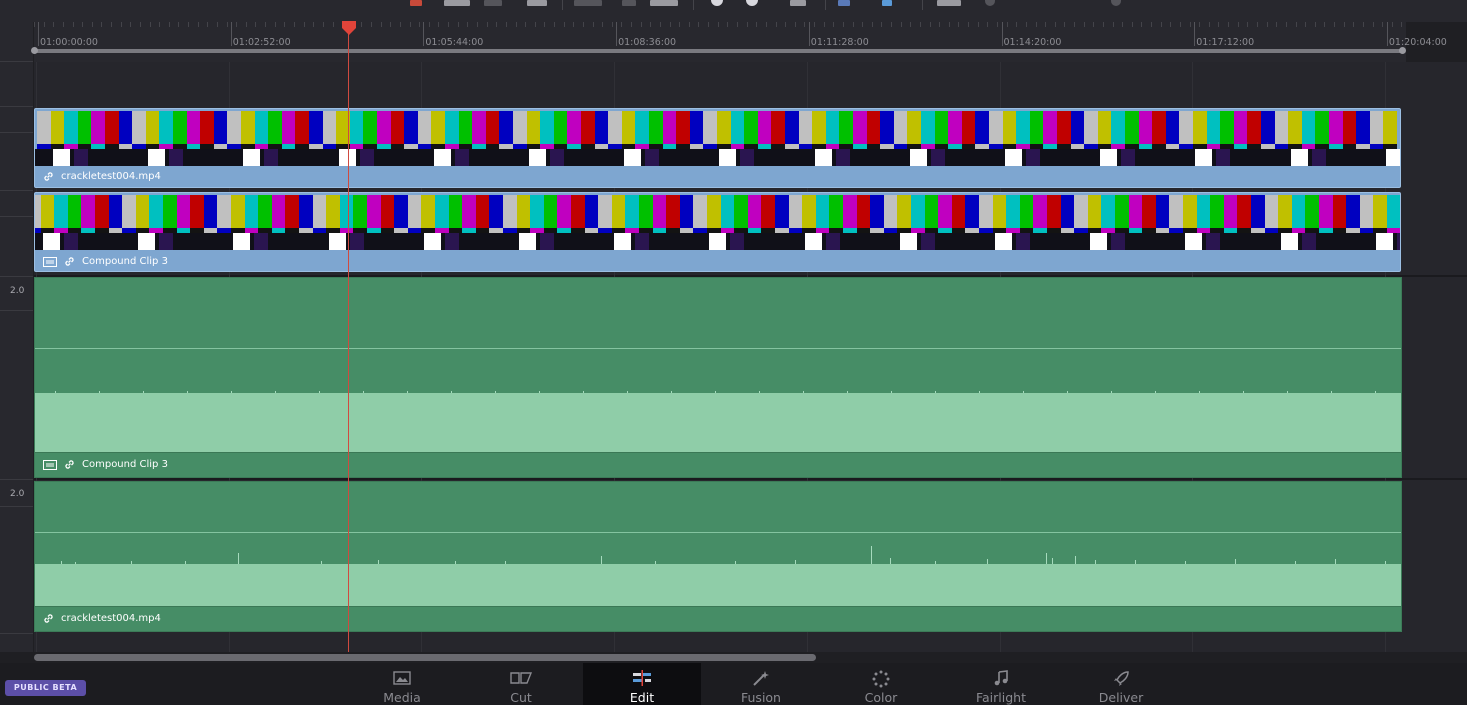 The height and width of the screenshot is (705, 1467). Describe the element at coordinates (750, 479) in the screenshot. I see `audio-track-divider` at that location.